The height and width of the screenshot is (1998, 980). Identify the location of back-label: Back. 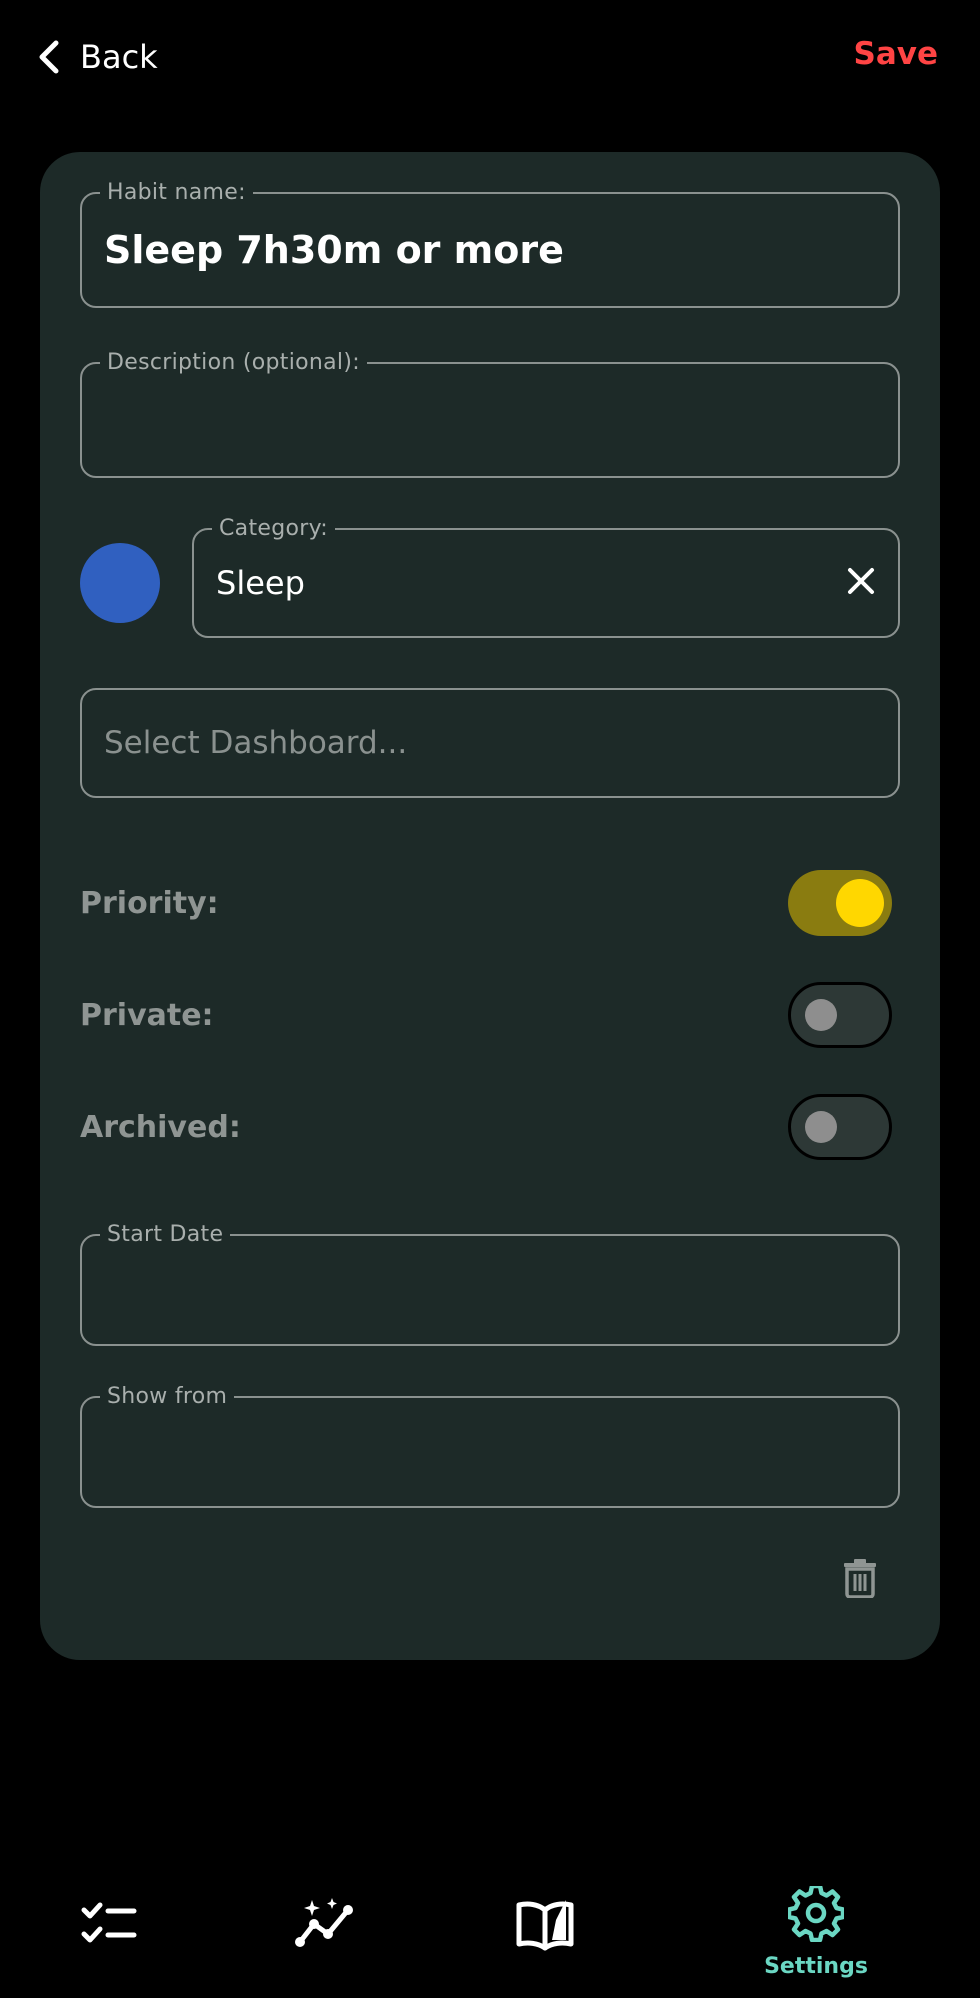
(119, 57).